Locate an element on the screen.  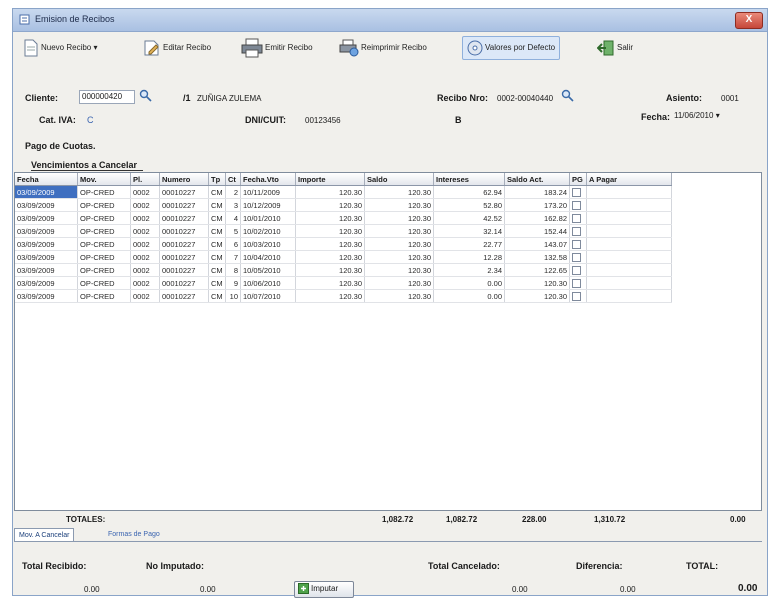
exit-icon is located at coordinates (605, 48).